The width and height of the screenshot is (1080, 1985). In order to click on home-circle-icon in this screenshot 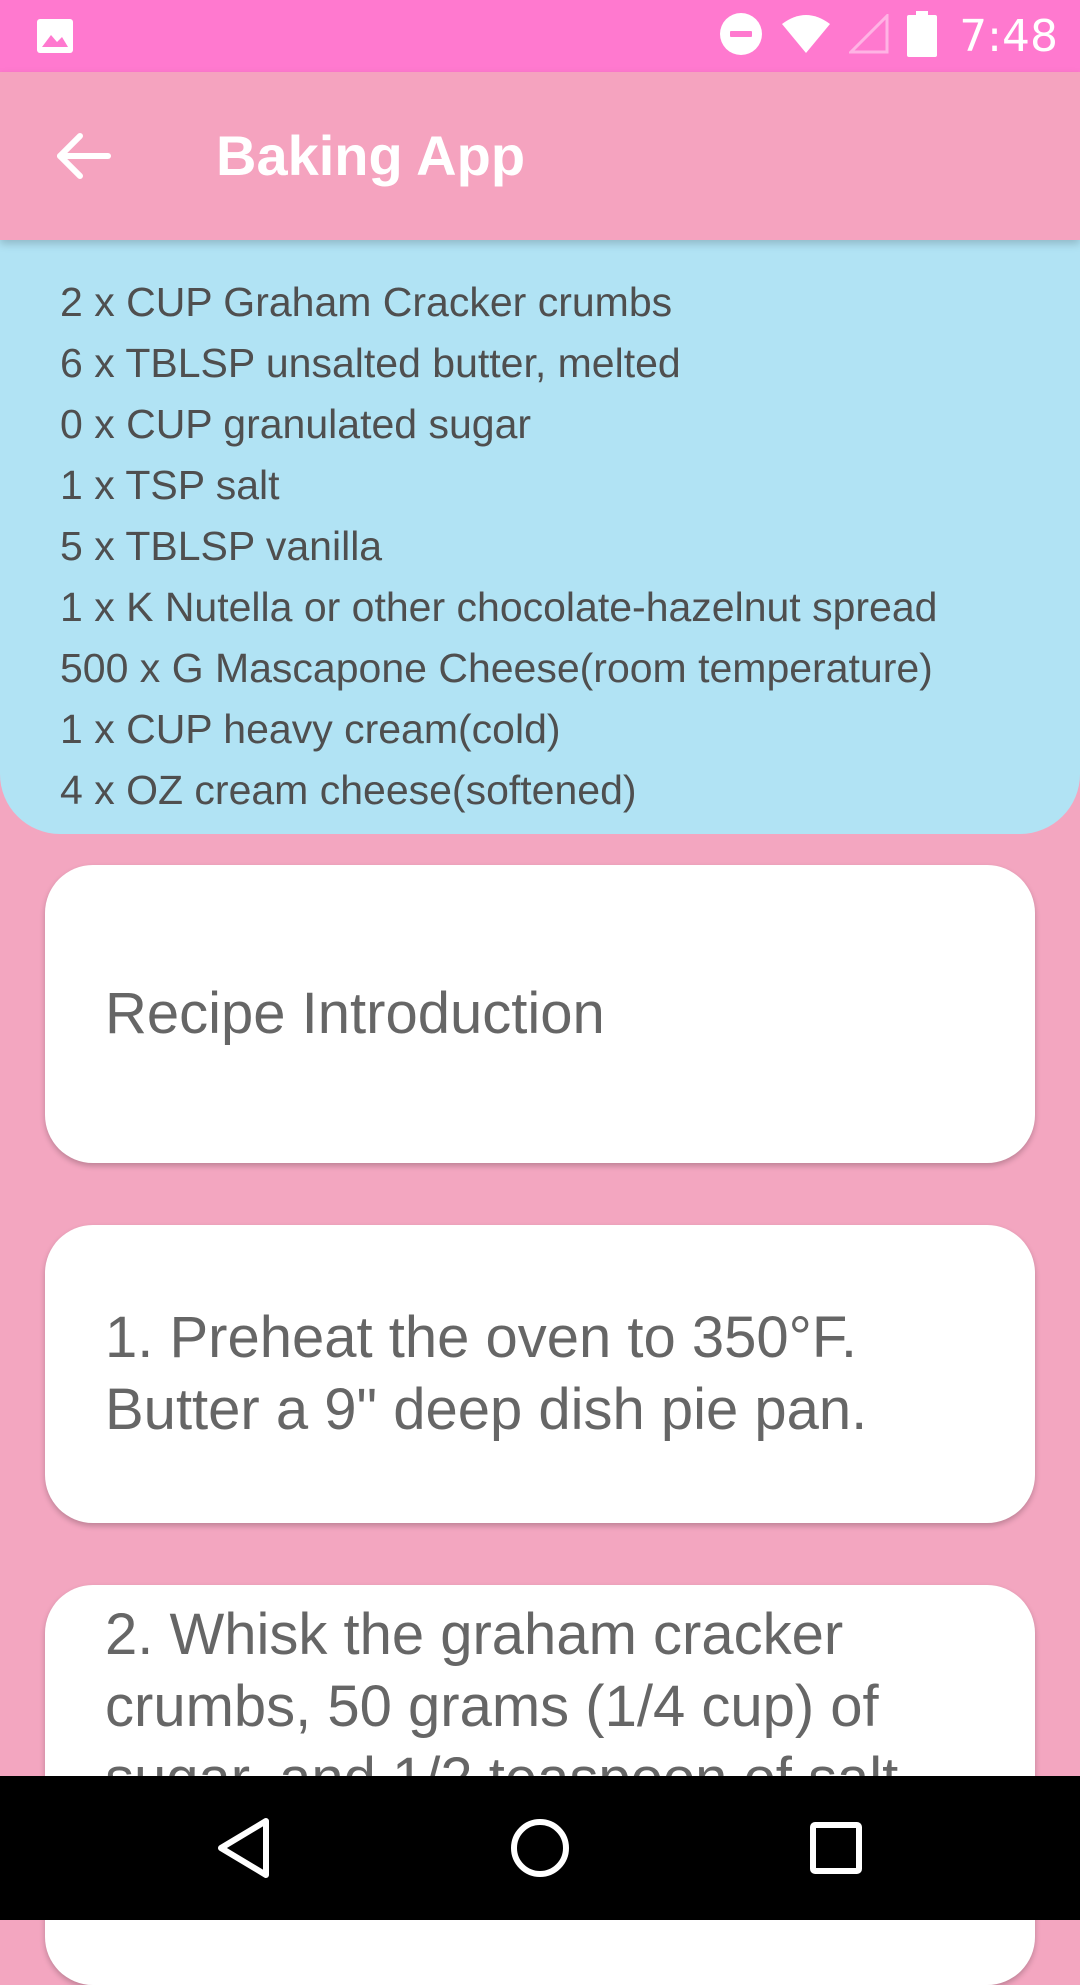, I will do `click(540, 1848)`.